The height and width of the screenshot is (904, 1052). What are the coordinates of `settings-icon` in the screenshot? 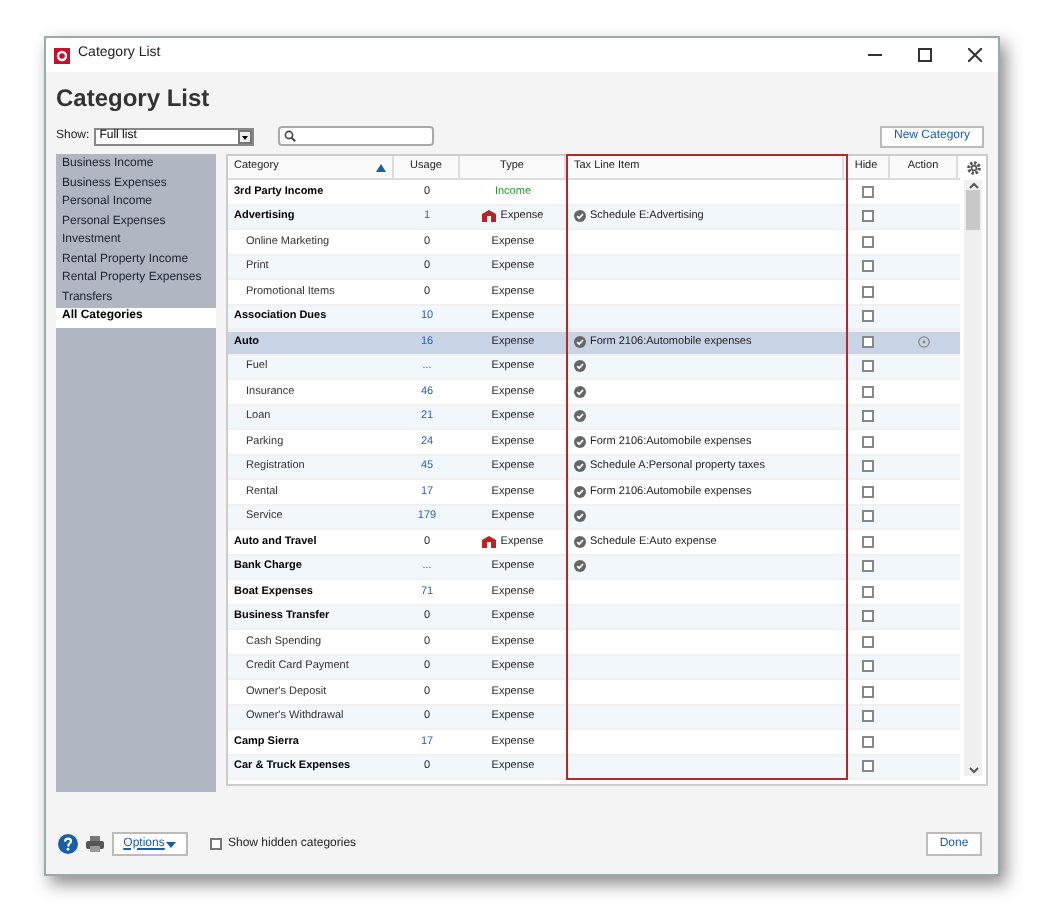 It's located at (973, 168).